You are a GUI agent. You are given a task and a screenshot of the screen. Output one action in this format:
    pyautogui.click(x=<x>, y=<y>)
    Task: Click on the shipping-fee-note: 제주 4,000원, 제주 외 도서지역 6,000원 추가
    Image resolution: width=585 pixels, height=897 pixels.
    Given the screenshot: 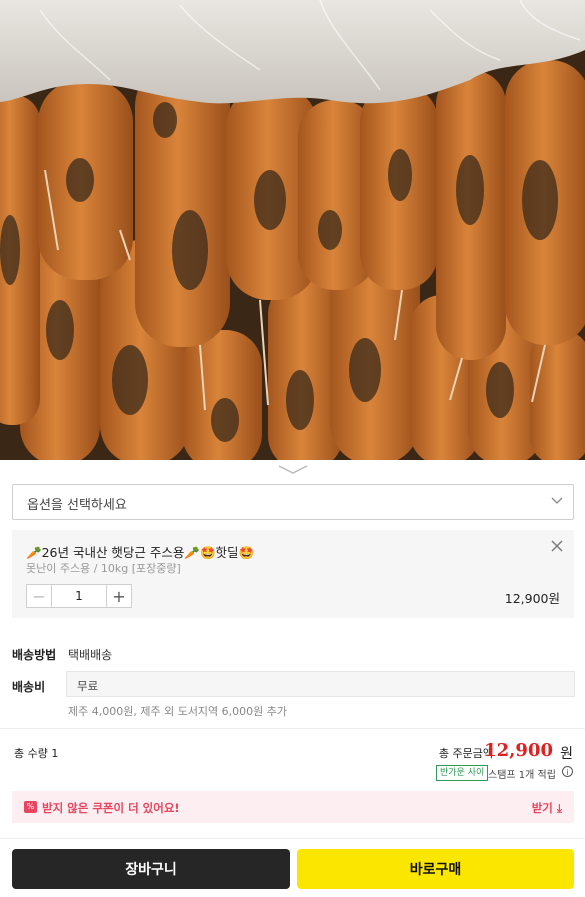 What is the action you would take?
    pyautogui.click(x=178, y=711)
    